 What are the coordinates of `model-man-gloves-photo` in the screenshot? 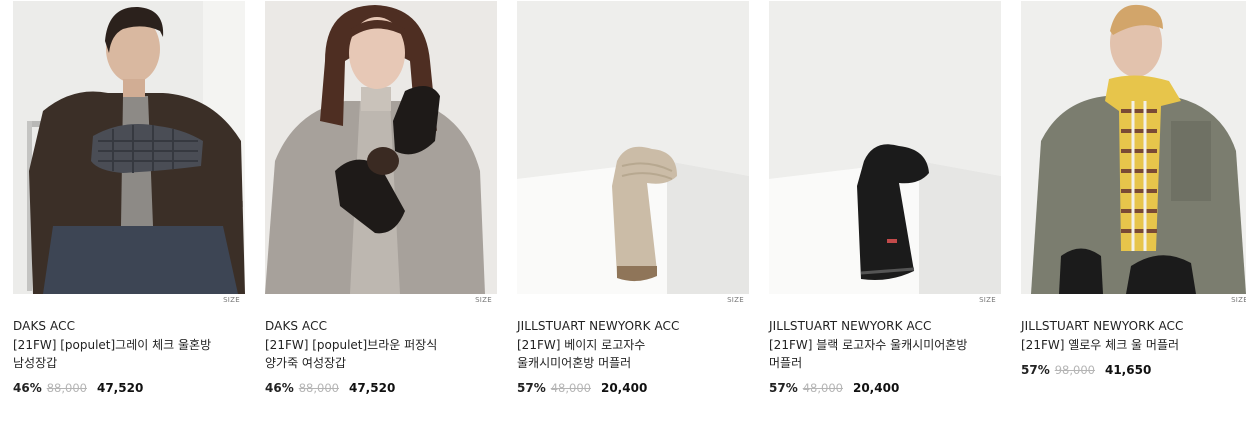 It's located at (129, 147).